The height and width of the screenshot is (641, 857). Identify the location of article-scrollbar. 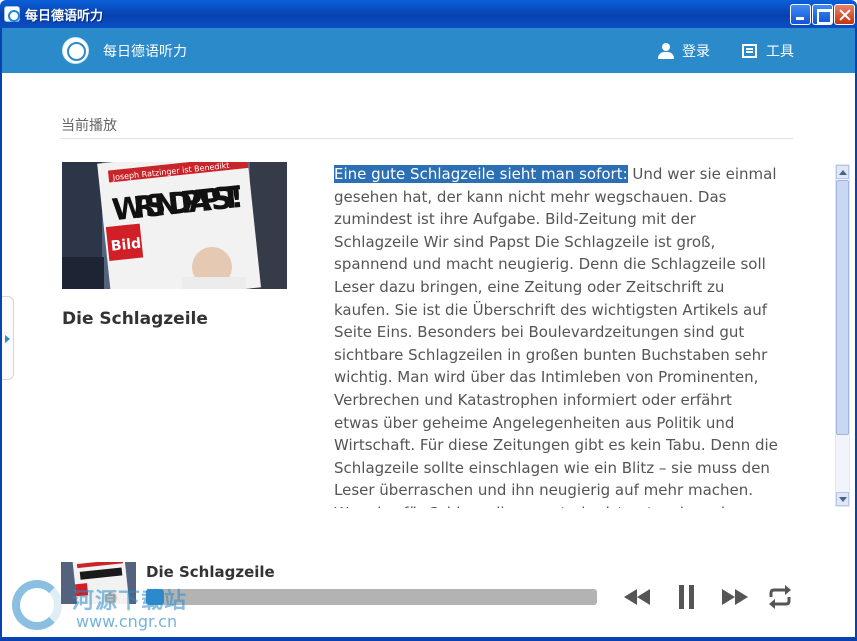
(842, 335).